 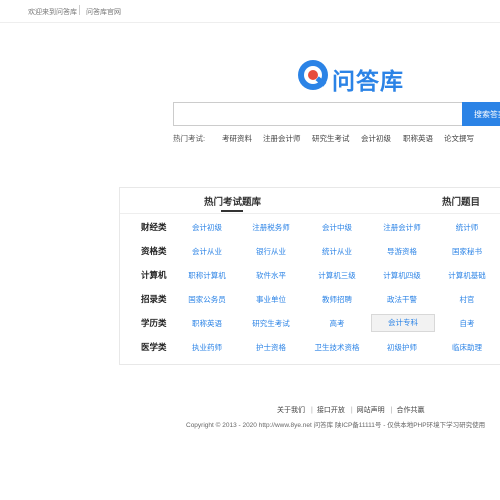 What do you see at coordinates (154, 299) in the screenshot?
I see `category-name: 招录类` at bounding box center [154, 299].